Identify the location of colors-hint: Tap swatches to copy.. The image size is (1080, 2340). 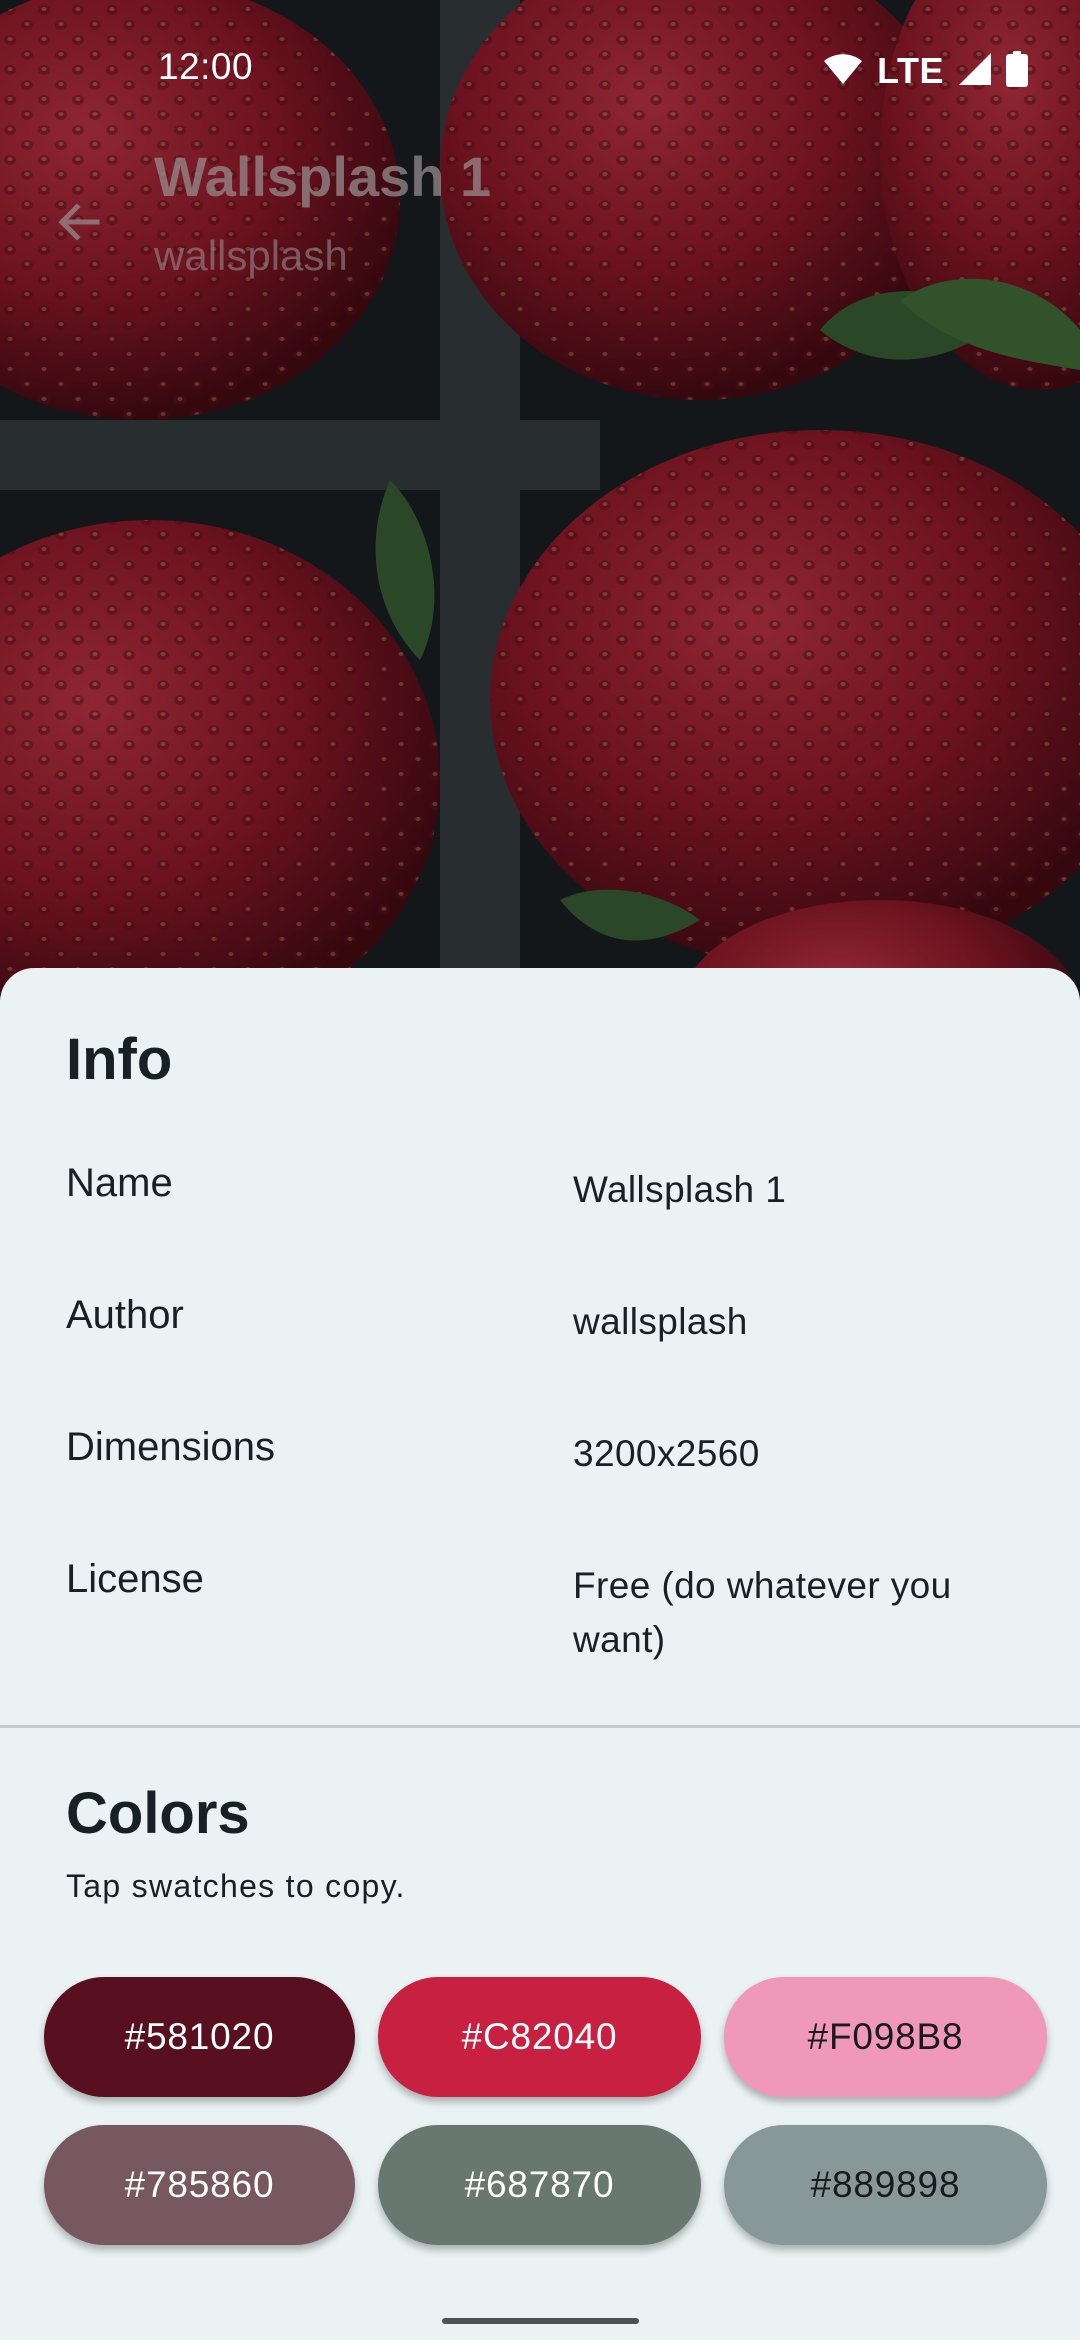
(236, 1886).